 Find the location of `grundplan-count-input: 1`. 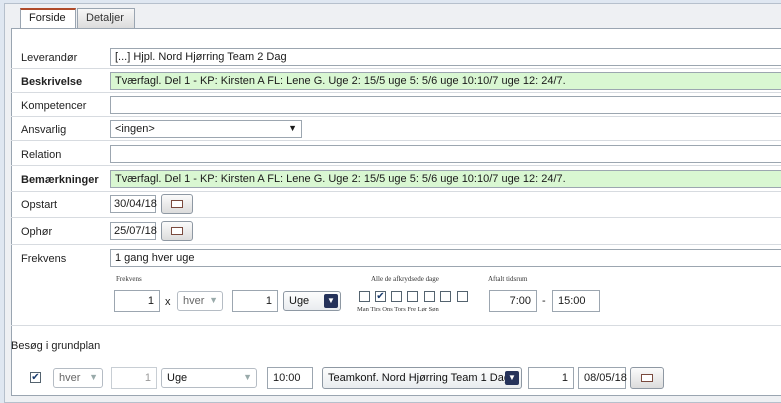

grundplan-count-input: 1 is located at coordinates (551, 378).